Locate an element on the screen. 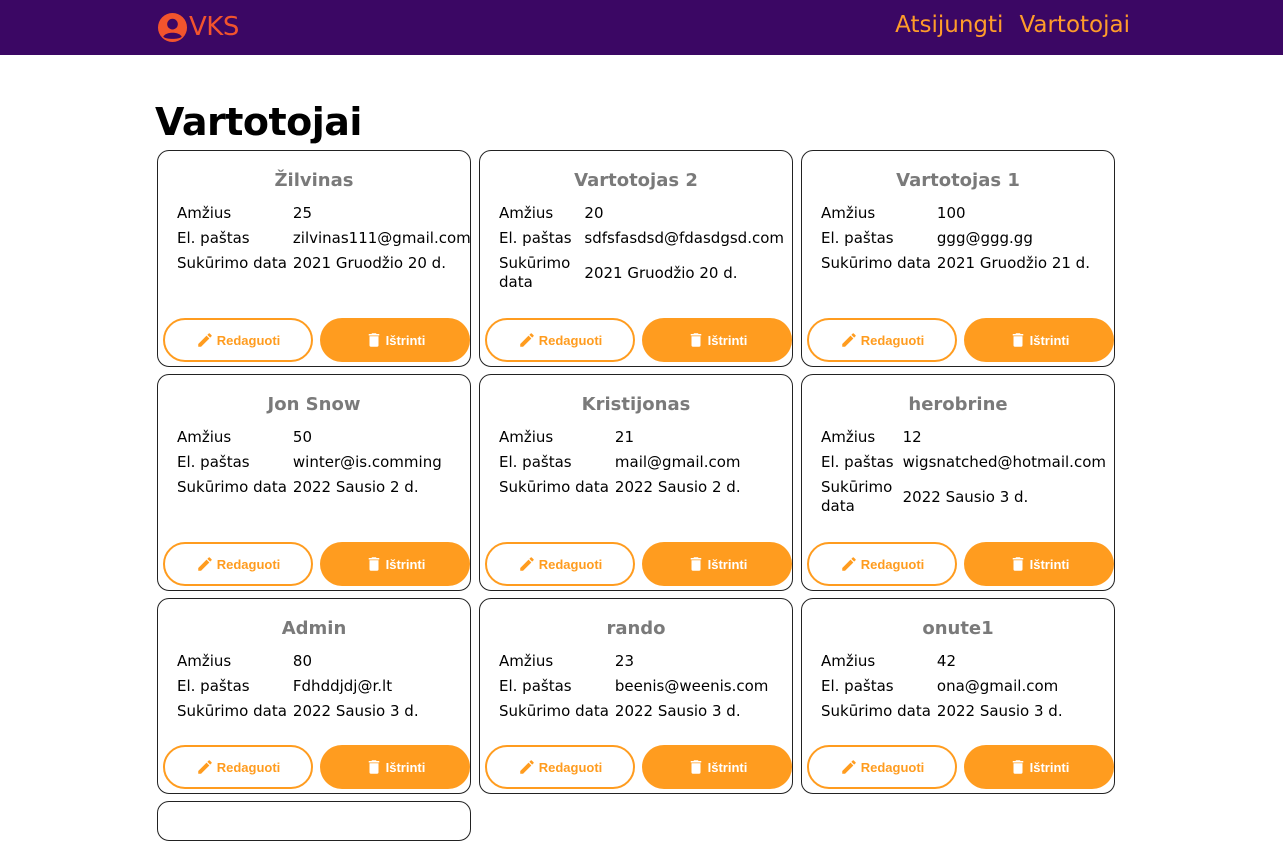 The width and height of the screenshot is (1283, 841). email-row: El. paštas ona@gmail.com is located at coordinates (942, 689).